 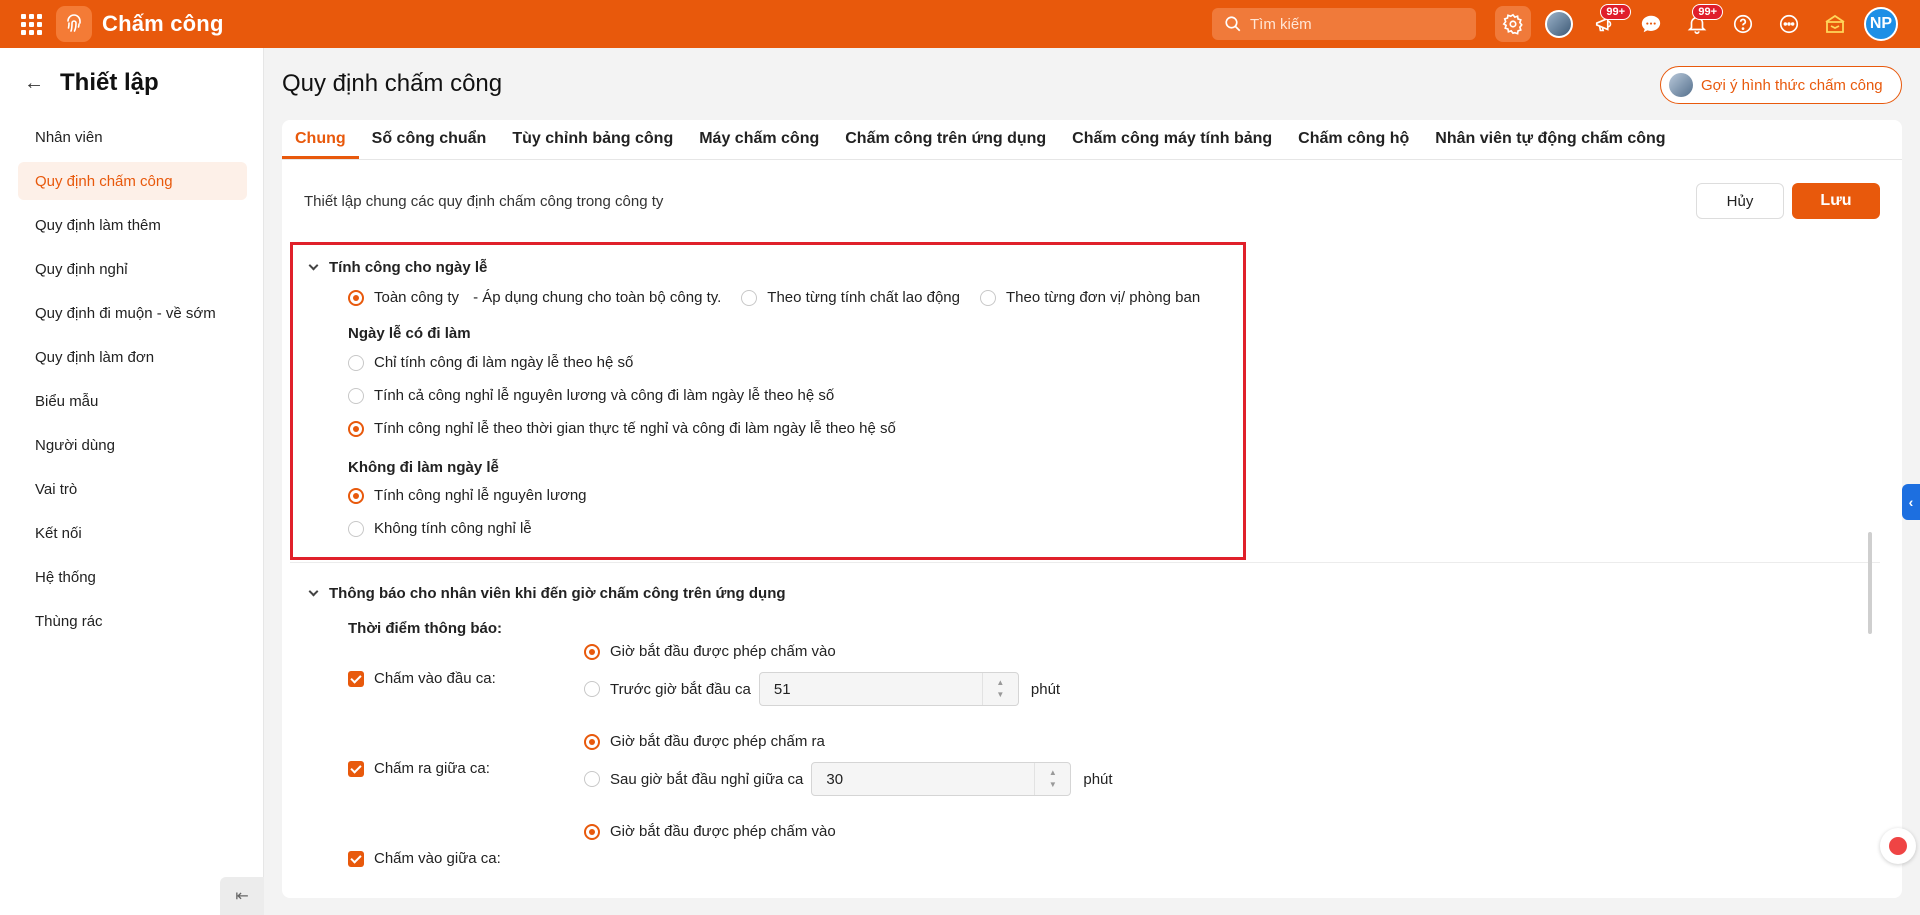 What do you see at coordinates (435, 678) in the screenshot?
I see `checkbox-label: Chấm vào đầu ca:` at bounding box center [435, 678].